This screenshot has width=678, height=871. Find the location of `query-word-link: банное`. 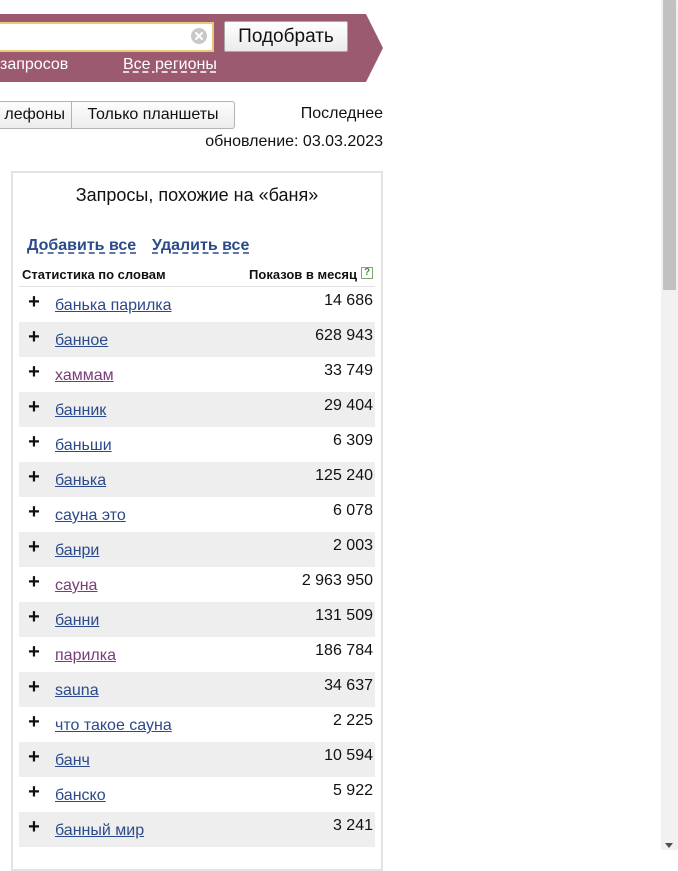

query-word-link: банное is located at coordinates (81, 341).